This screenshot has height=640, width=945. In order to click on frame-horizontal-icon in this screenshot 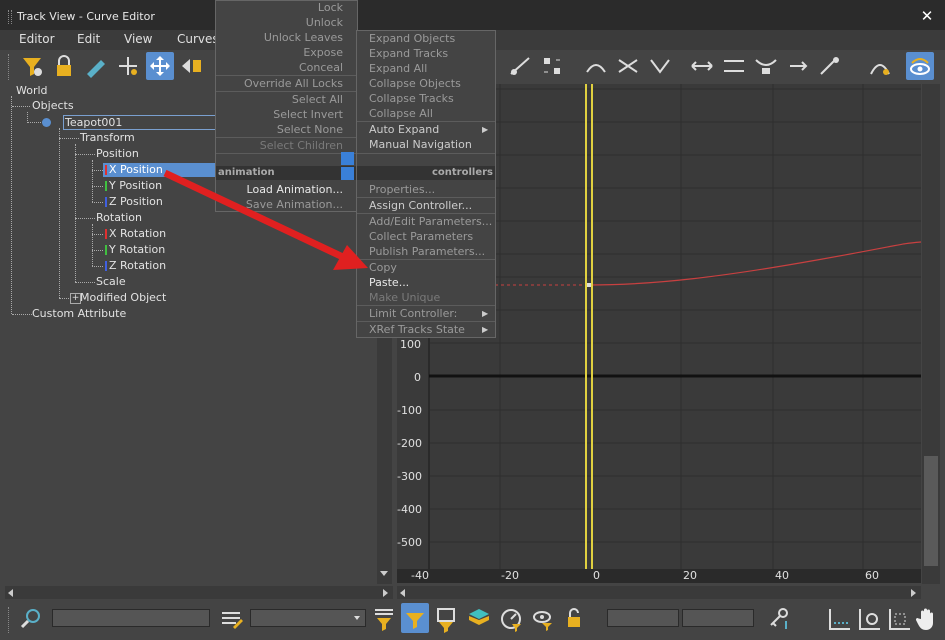, I will do `click(839, 619)`.